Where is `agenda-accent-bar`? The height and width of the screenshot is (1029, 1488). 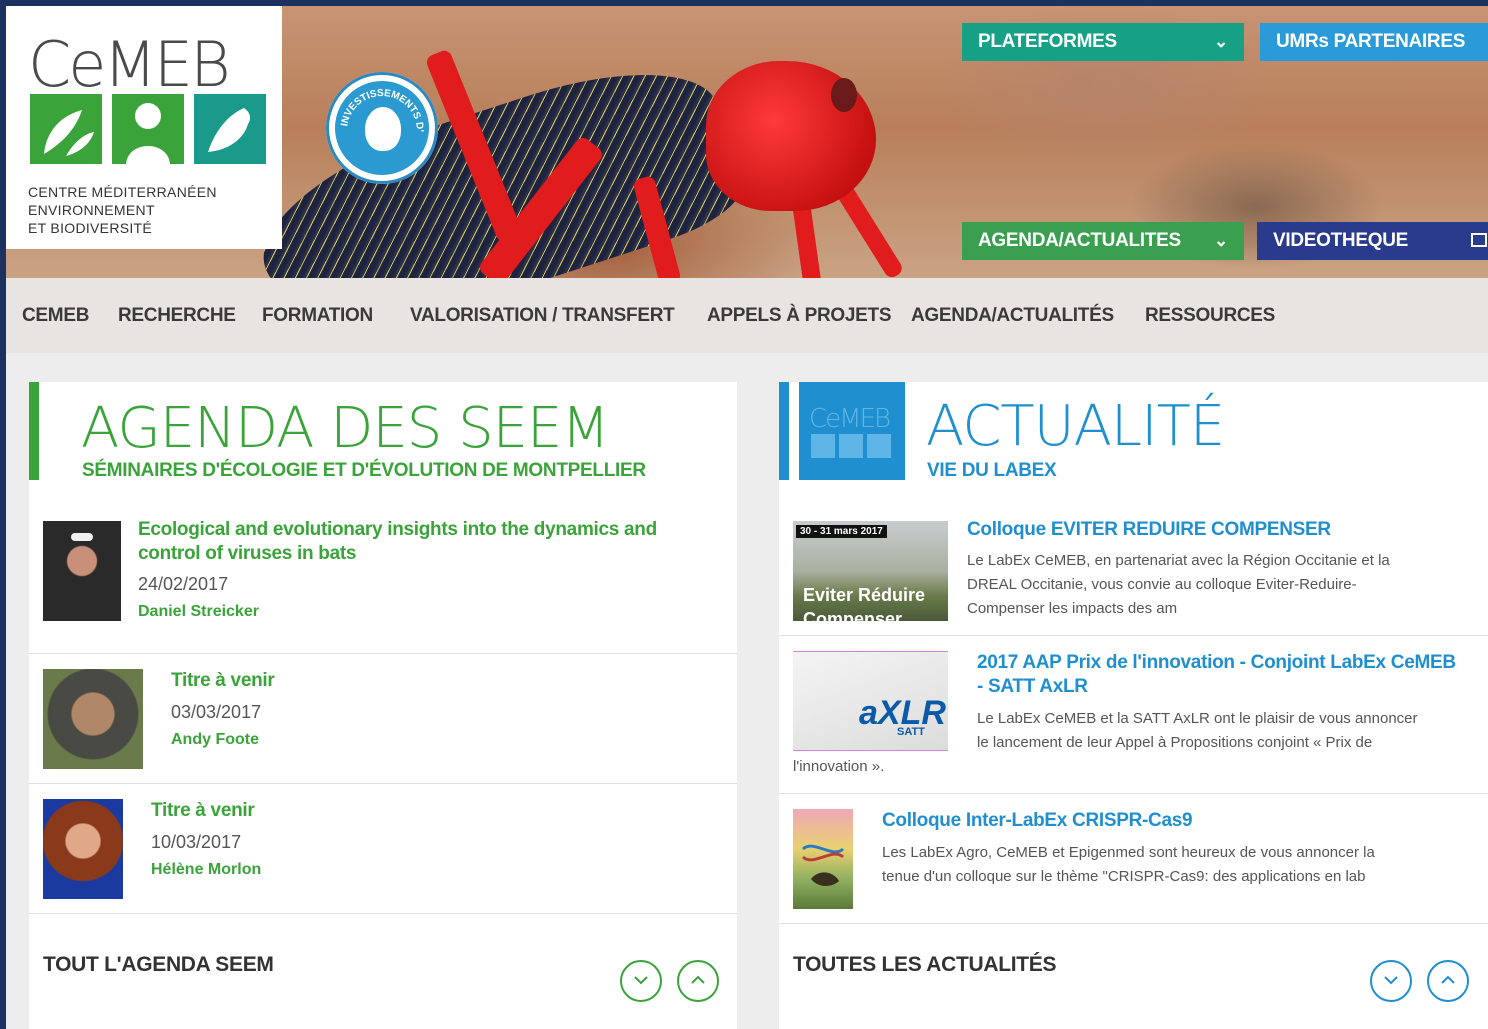 agenda-accent-bar is located at coordinates (34, 431).